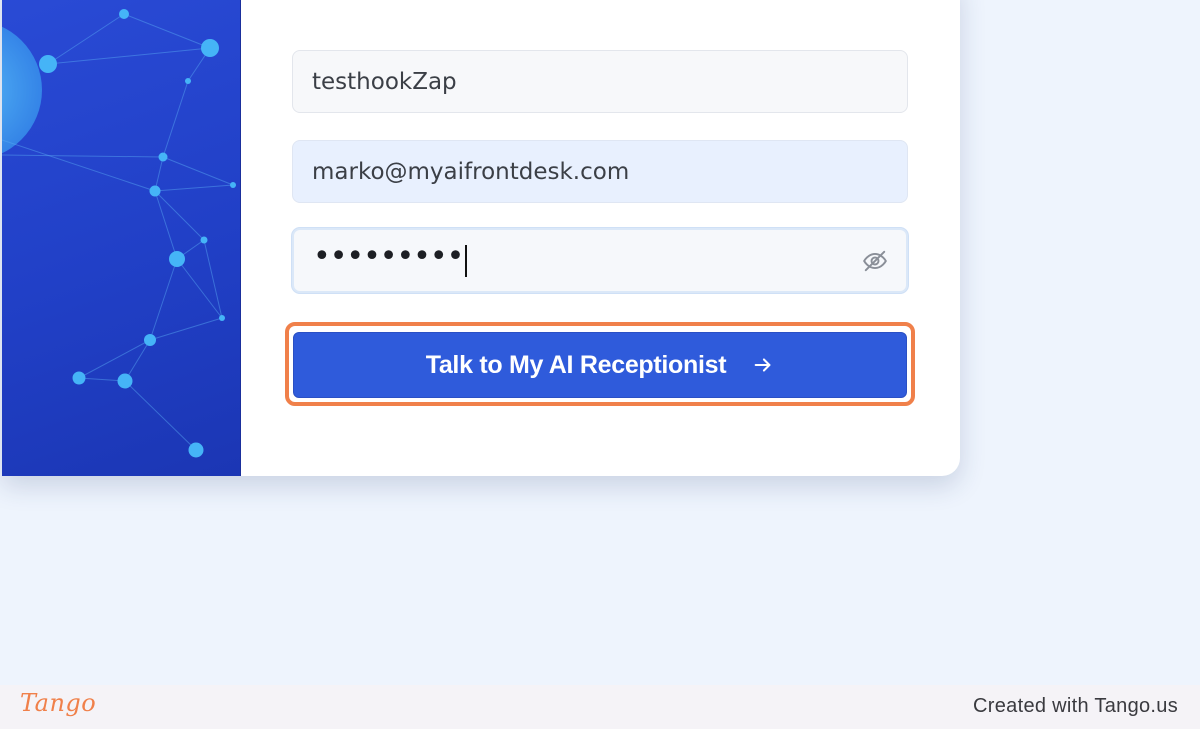 Image resolution: width=1200 pixels, height=729 pixels. I want to click on submit-button-label: Talk to My AI Receptionist, so click(576, 364).